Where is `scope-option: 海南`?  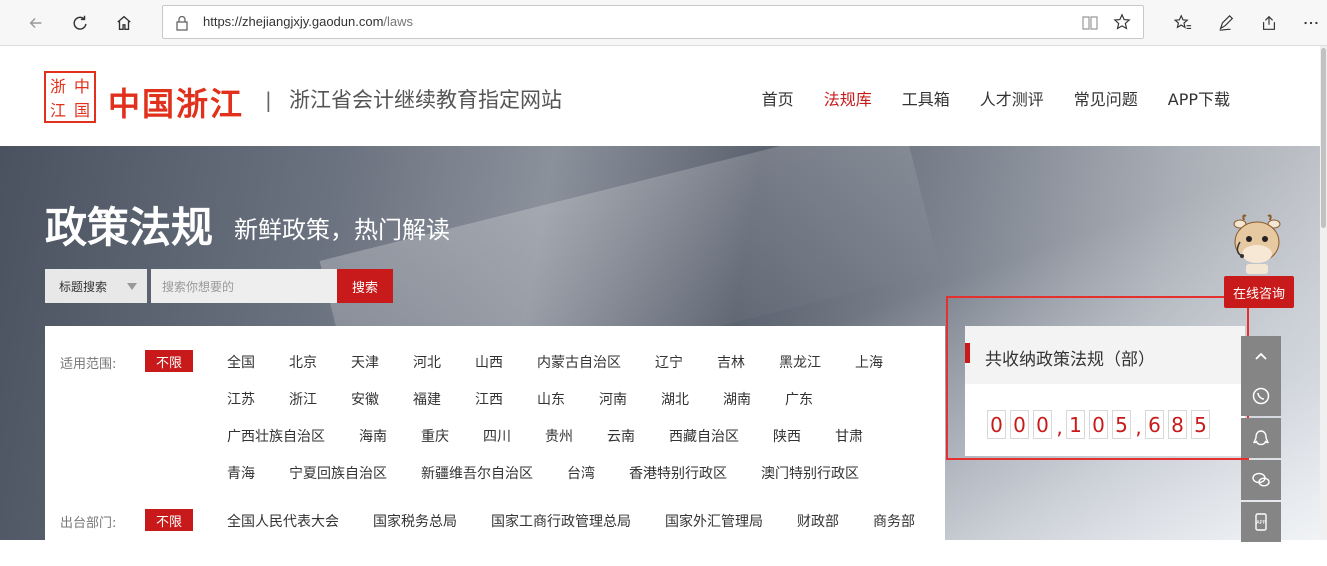
scope-option: 海南 is located at coordinates (373, 436).